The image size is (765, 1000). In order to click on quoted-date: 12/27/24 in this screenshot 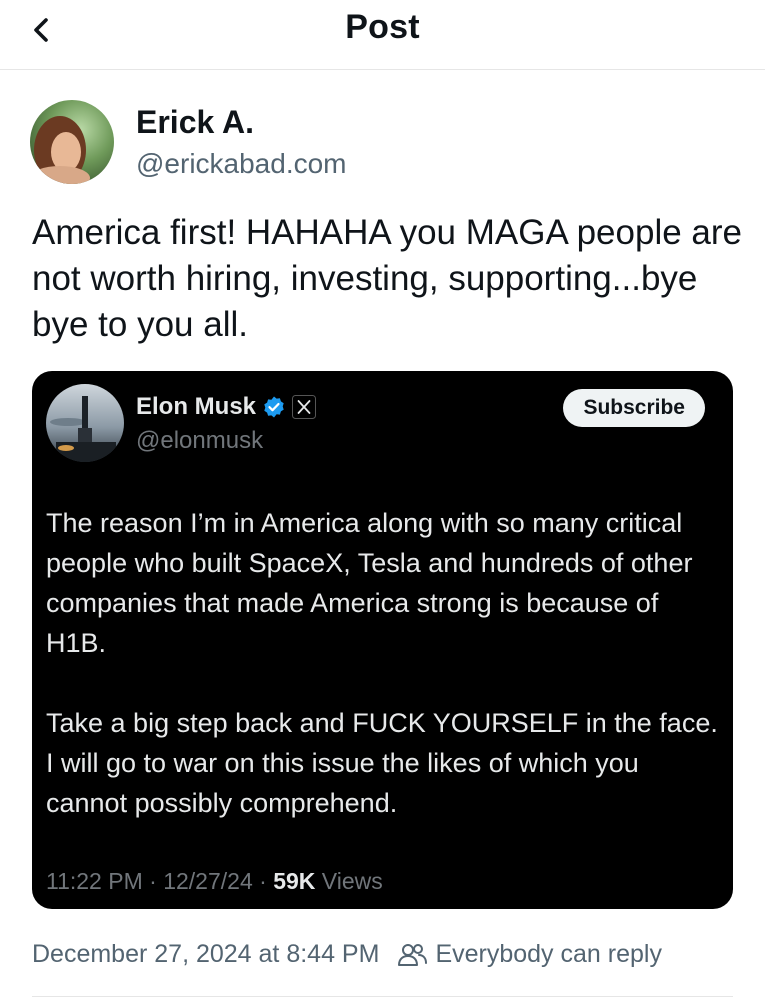, I will do `click(208, 881)`.